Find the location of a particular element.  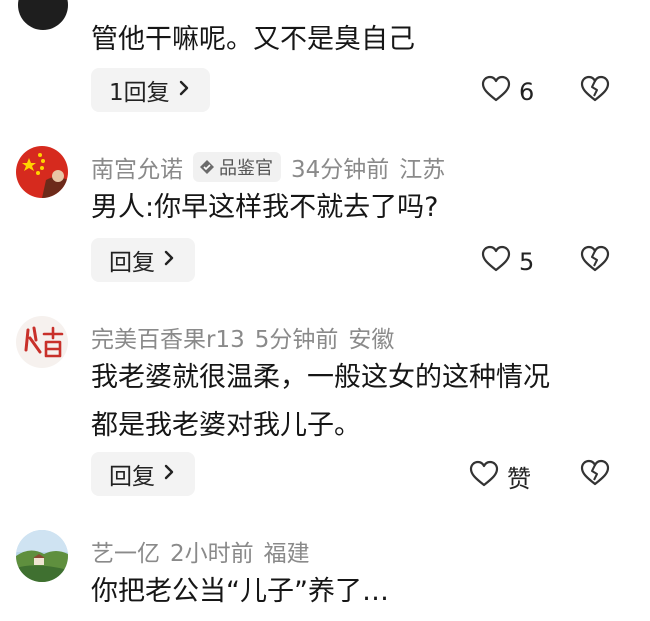

comment-text-line: 我老婆就很温柔，一般这女的这种情况 is located at coordinates (320, 377).